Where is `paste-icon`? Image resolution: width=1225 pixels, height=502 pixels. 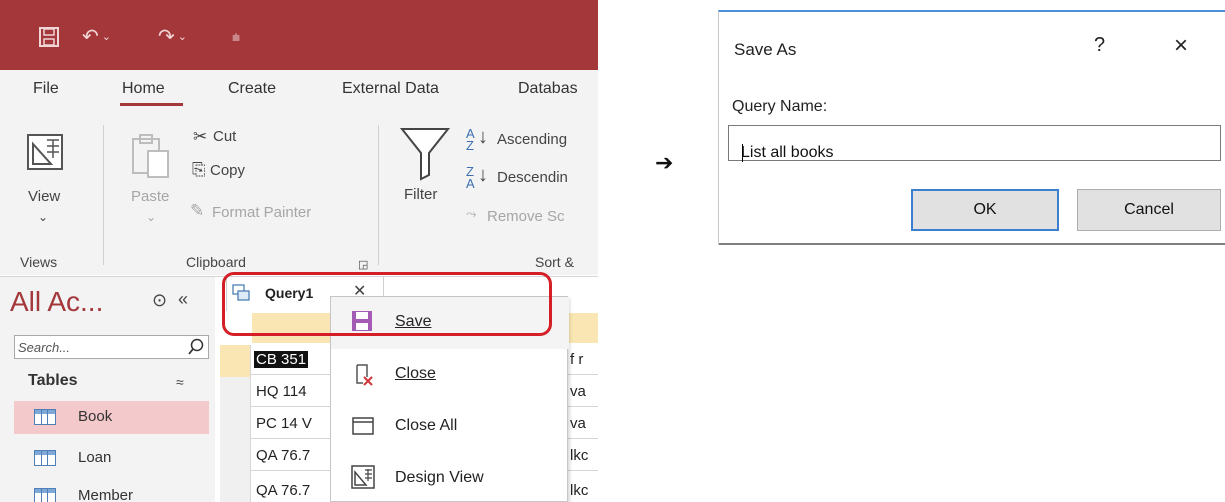
paste-icon is located at coordinates (151, 158).